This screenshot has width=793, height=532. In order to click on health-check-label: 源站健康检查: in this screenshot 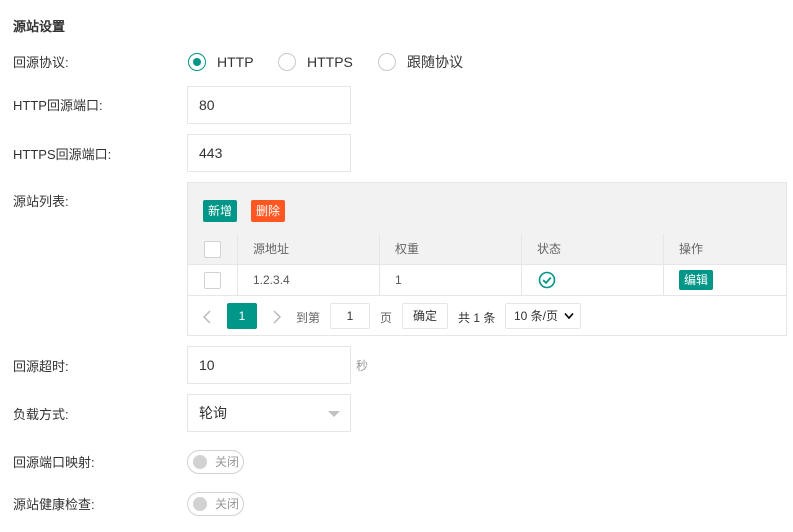, I will do `click(54, 504)`.